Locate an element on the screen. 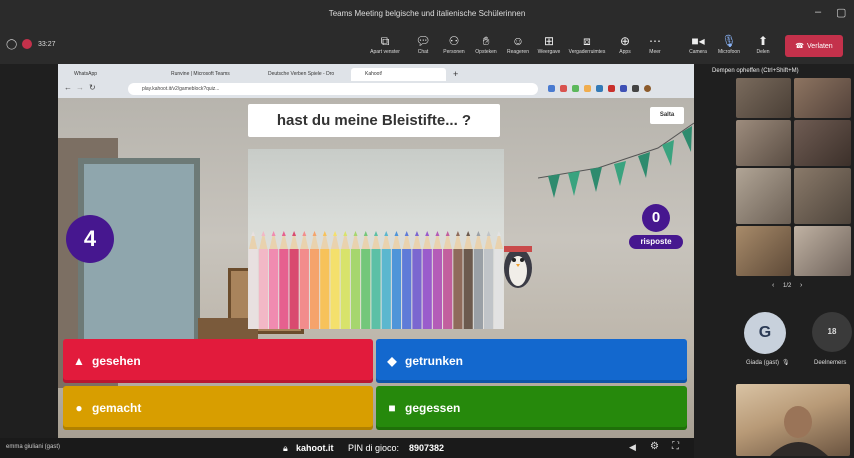 This screenshot has height=458, width=854. fullscreen-icon: ⛶ is located at coordinates (675, 446).